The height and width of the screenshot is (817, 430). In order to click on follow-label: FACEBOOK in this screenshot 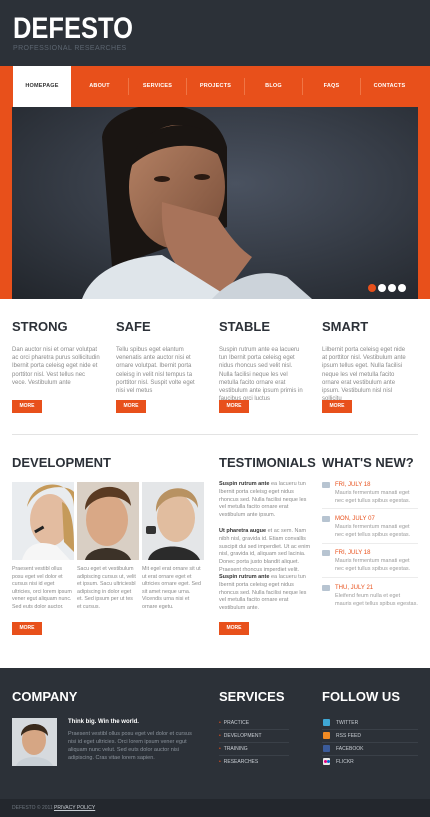, I will do `click(350, 749)`.